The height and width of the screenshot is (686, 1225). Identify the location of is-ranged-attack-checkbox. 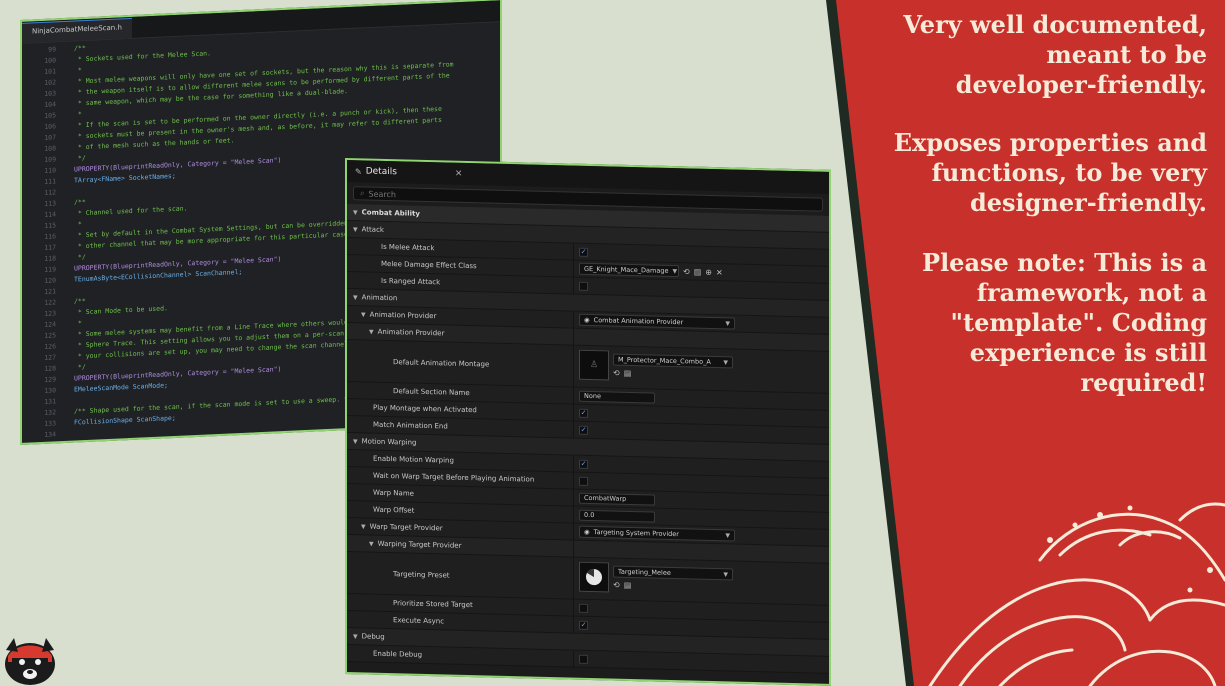
(583, 286).